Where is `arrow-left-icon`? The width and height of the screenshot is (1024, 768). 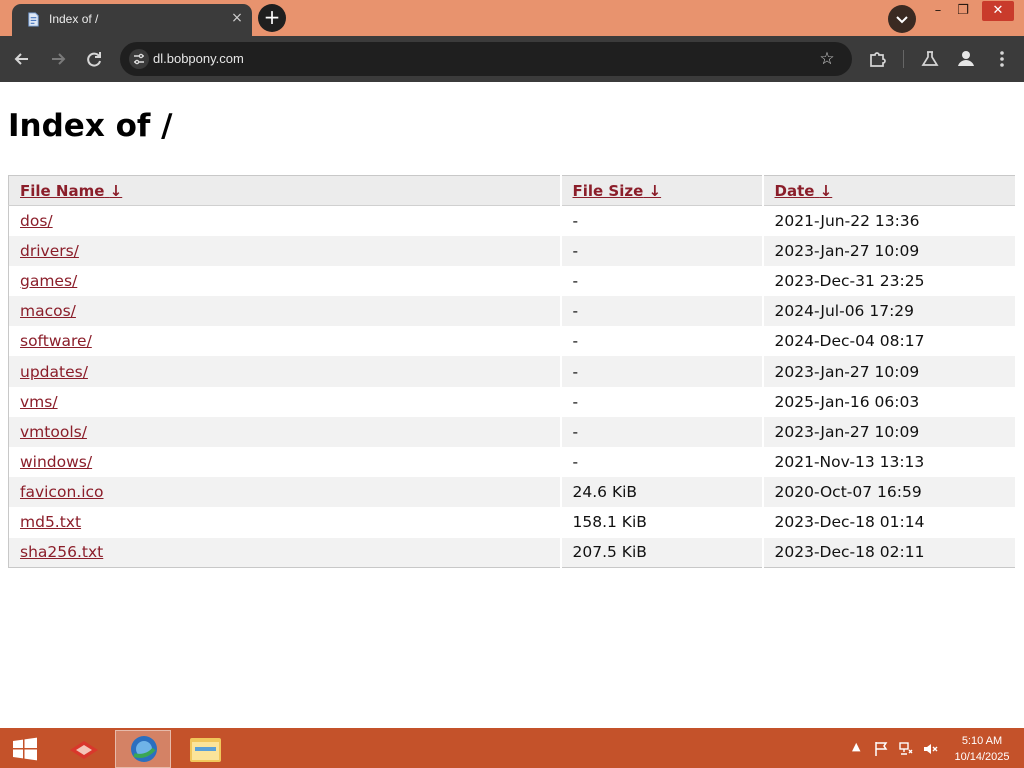 arrow-left-icon is located at coordinates (21, 59).